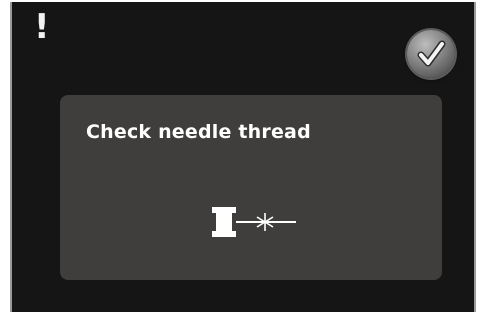 The width and height of the screenshot is (484, 314). What do you see at coordinates (224, 210) in the screenshot?
I see `spool-top` at bounding box center [224, 210].